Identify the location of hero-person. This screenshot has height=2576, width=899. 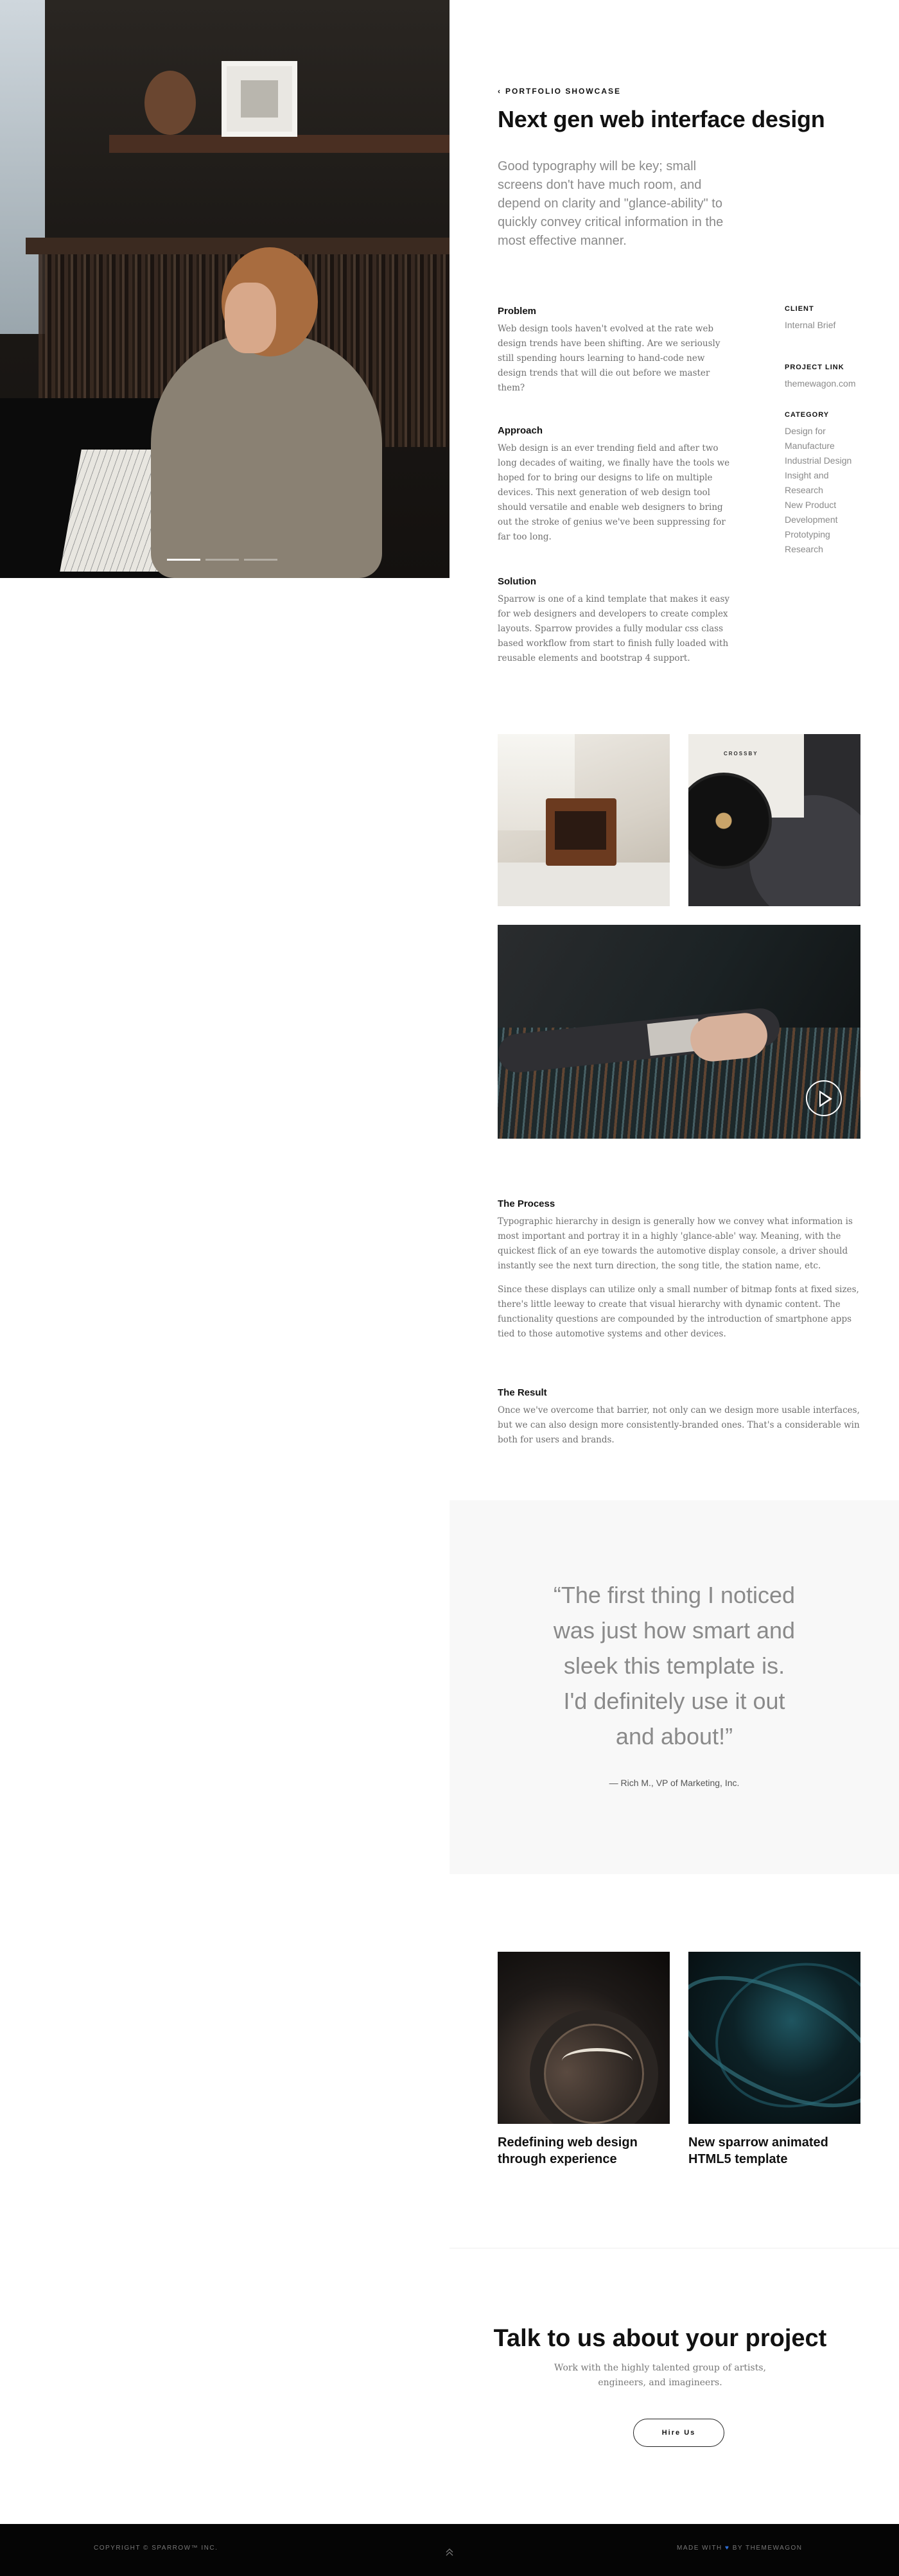
(266, 456).